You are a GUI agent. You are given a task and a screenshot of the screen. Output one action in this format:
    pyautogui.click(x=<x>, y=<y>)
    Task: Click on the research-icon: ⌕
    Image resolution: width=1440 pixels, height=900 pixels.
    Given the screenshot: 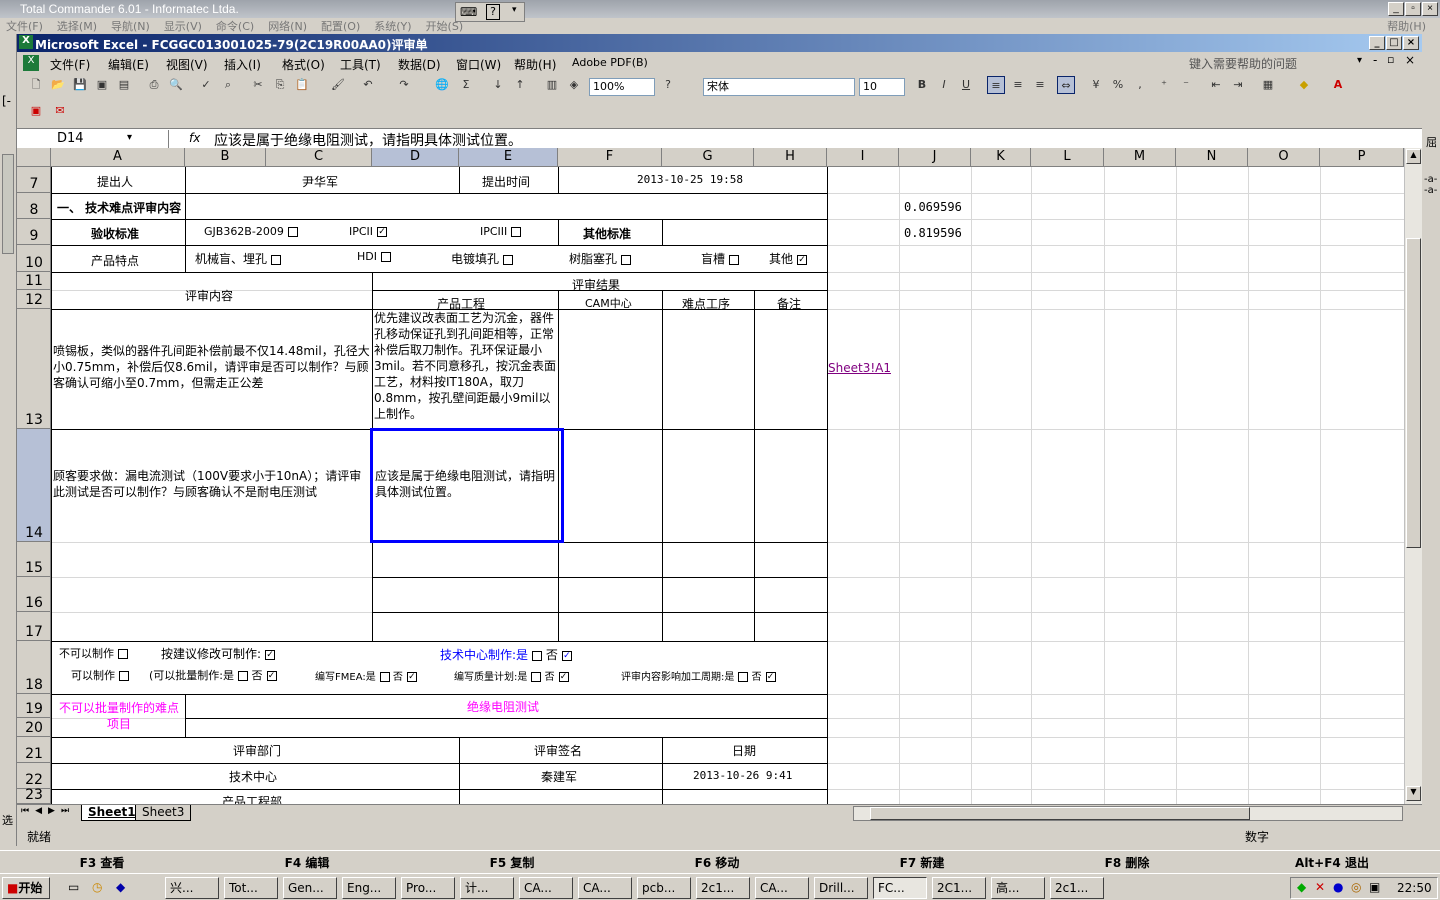 What is the action you would take?
    pyautogui.click(x=228, y=85)
    